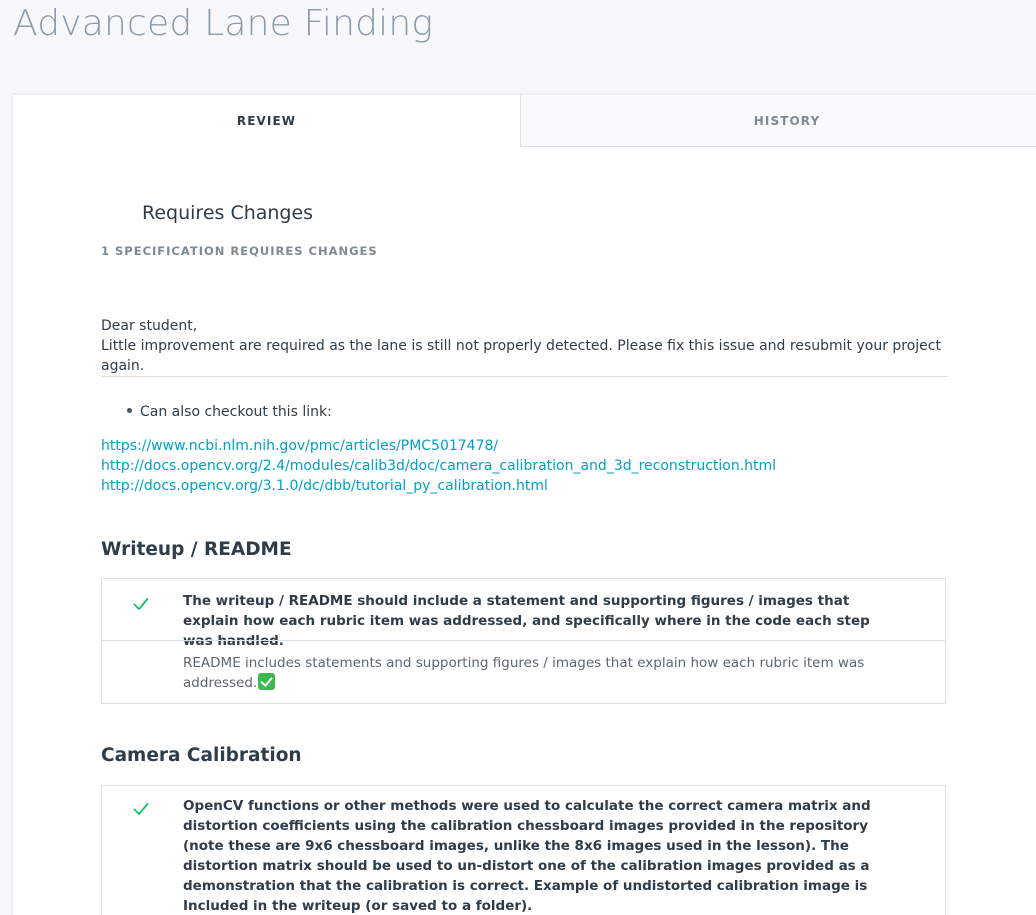 Image resolution: width=1036 pixels, height=915 pixels. Describe the element at coordinates (267, 681) in the screenshot. I see `white-check-mark-emoji-icon` at that location.